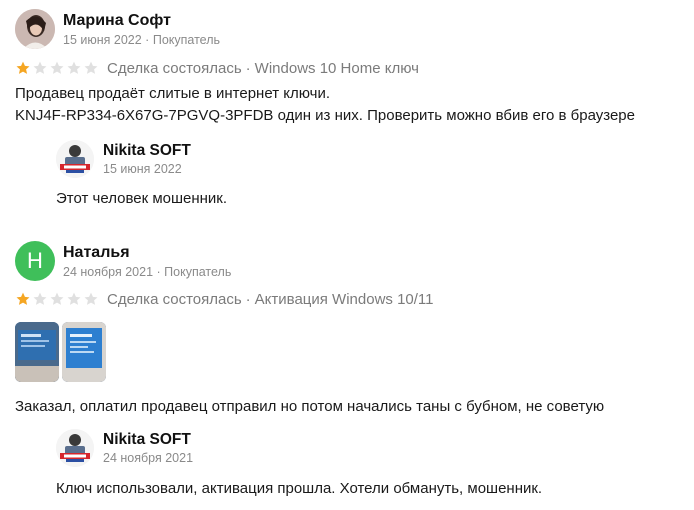 This screenshot has width=694, height=510. Describe the element at coordinates (108, 271) in the screenshot. I see `review-date: 24 ноября 2021` at that location.